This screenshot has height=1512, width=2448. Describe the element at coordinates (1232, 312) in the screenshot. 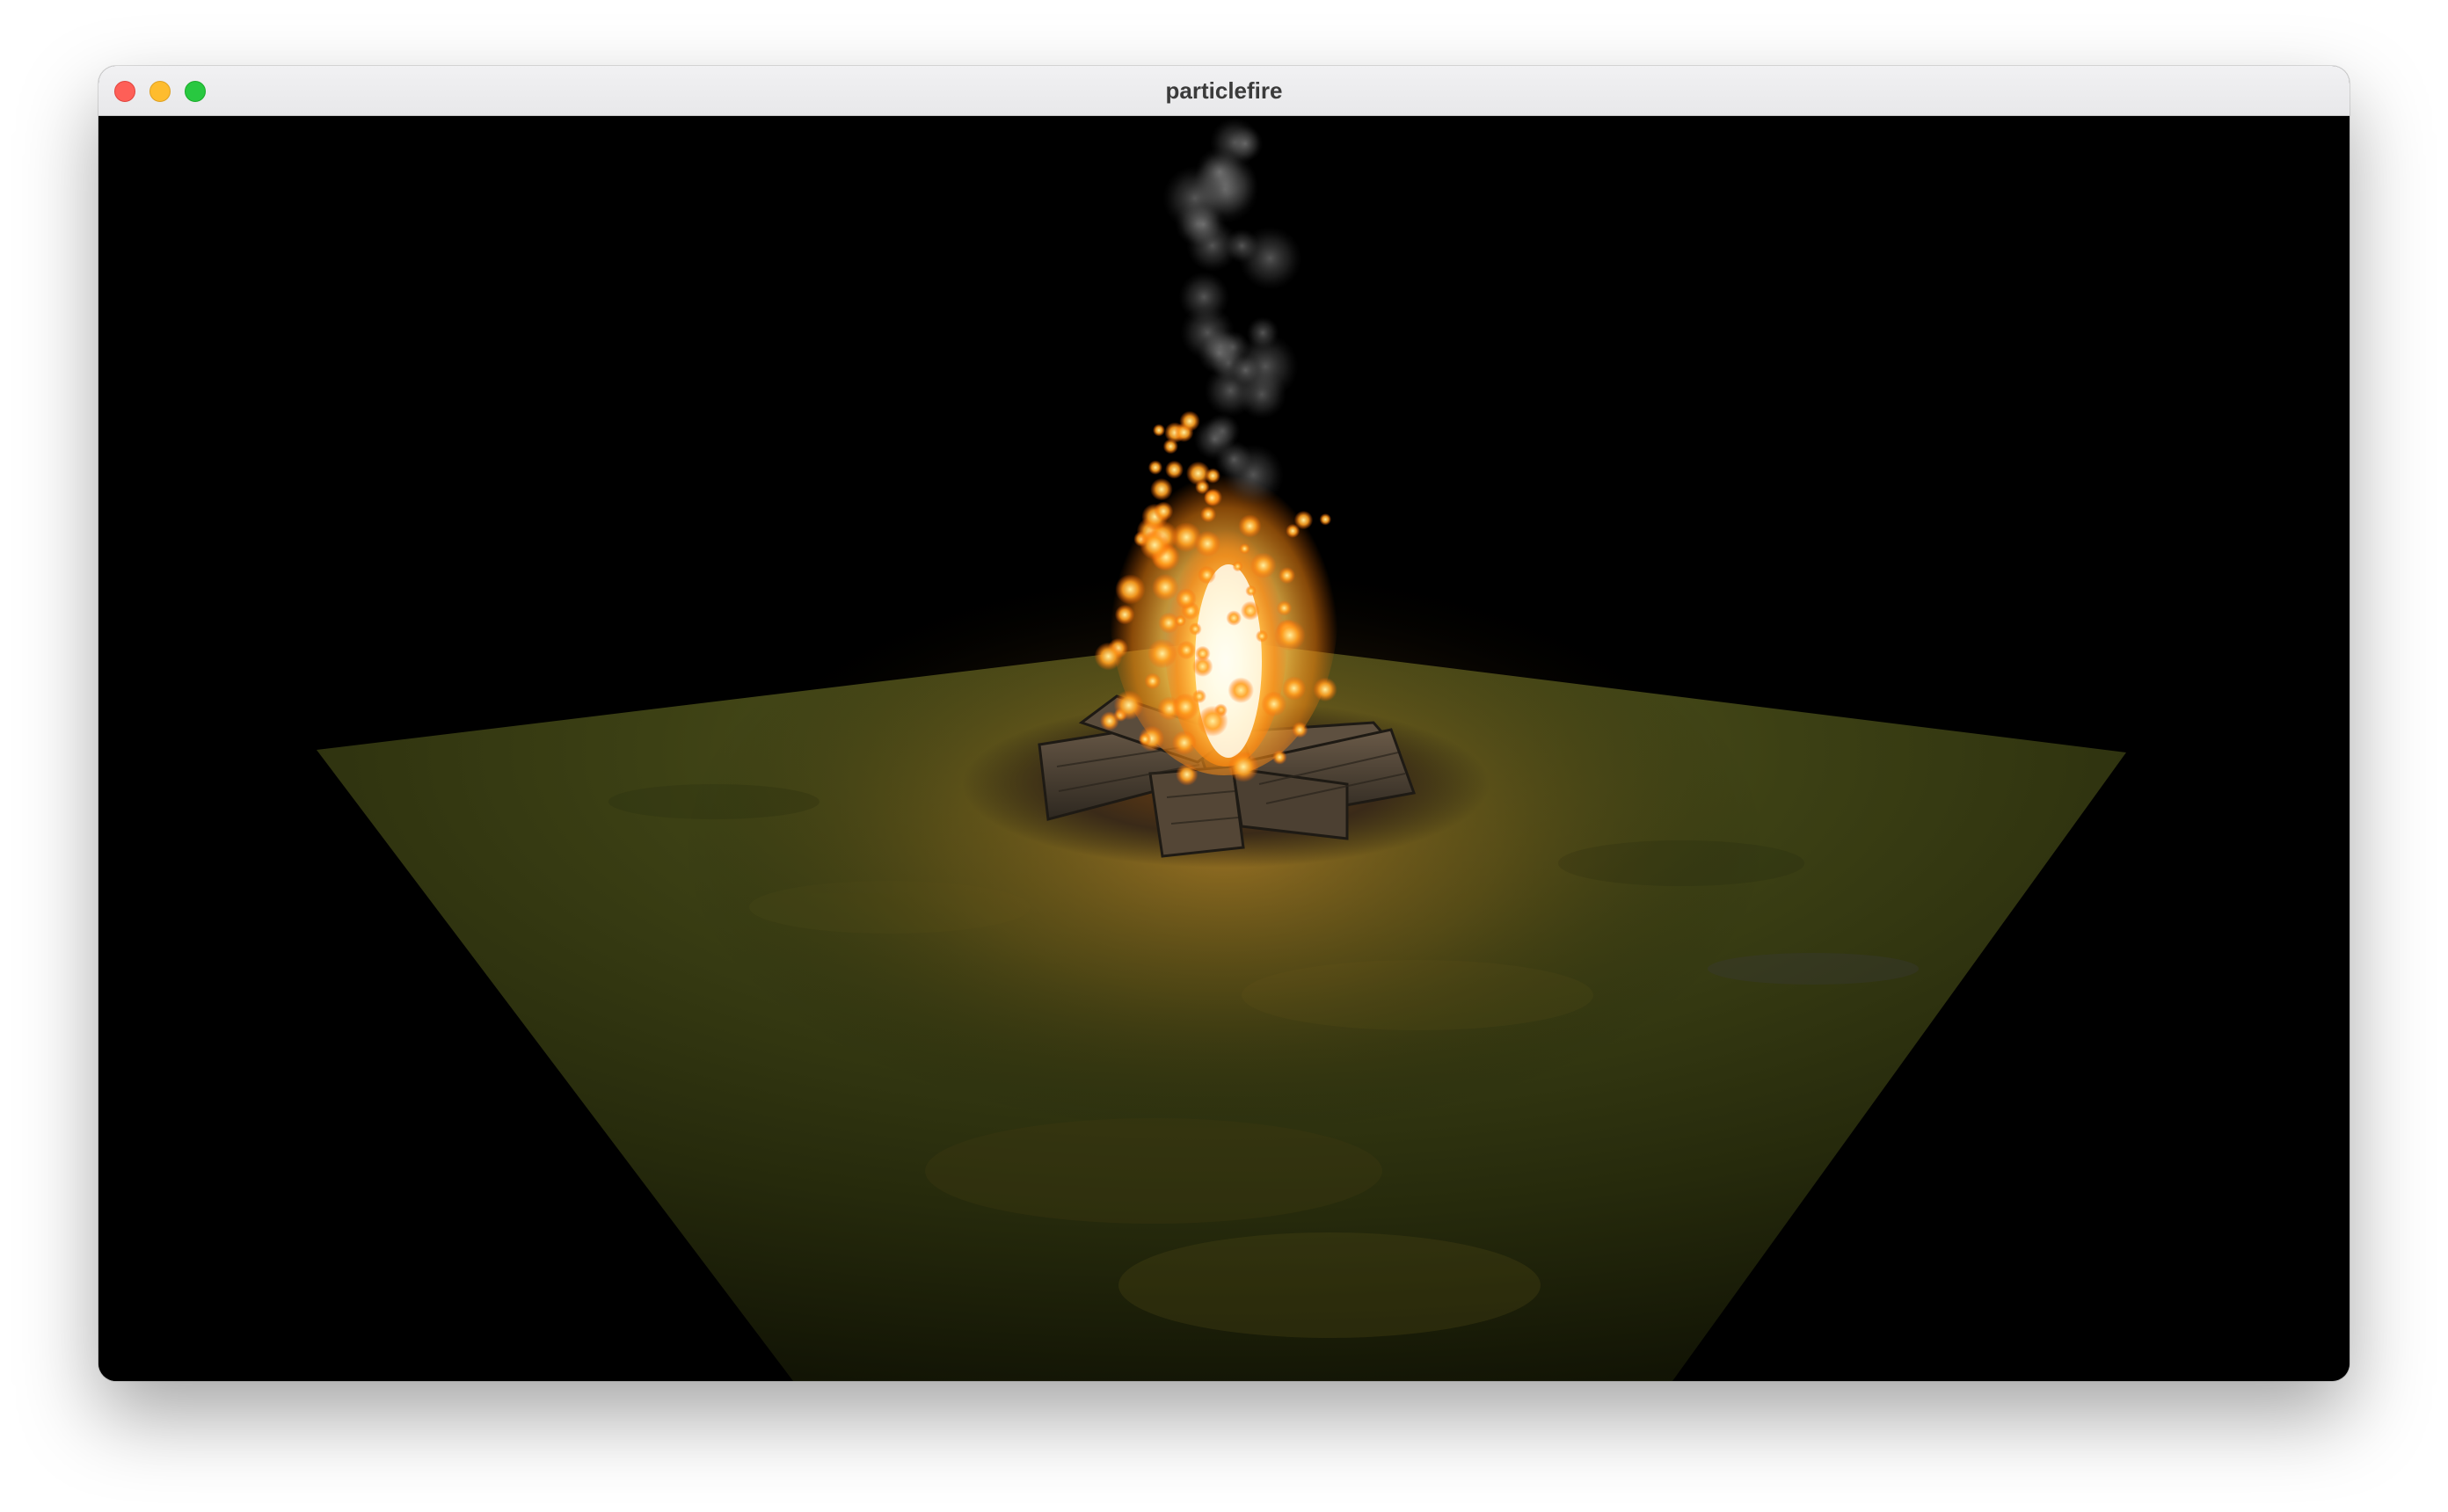

I see `smoke-particles` at that location.